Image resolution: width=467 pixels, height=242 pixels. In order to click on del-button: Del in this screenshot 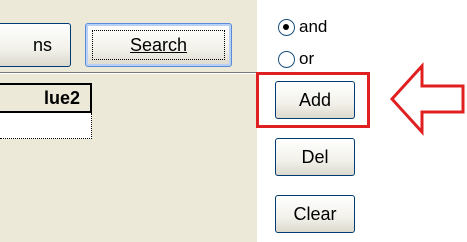, I will do `click(315, 157)`.